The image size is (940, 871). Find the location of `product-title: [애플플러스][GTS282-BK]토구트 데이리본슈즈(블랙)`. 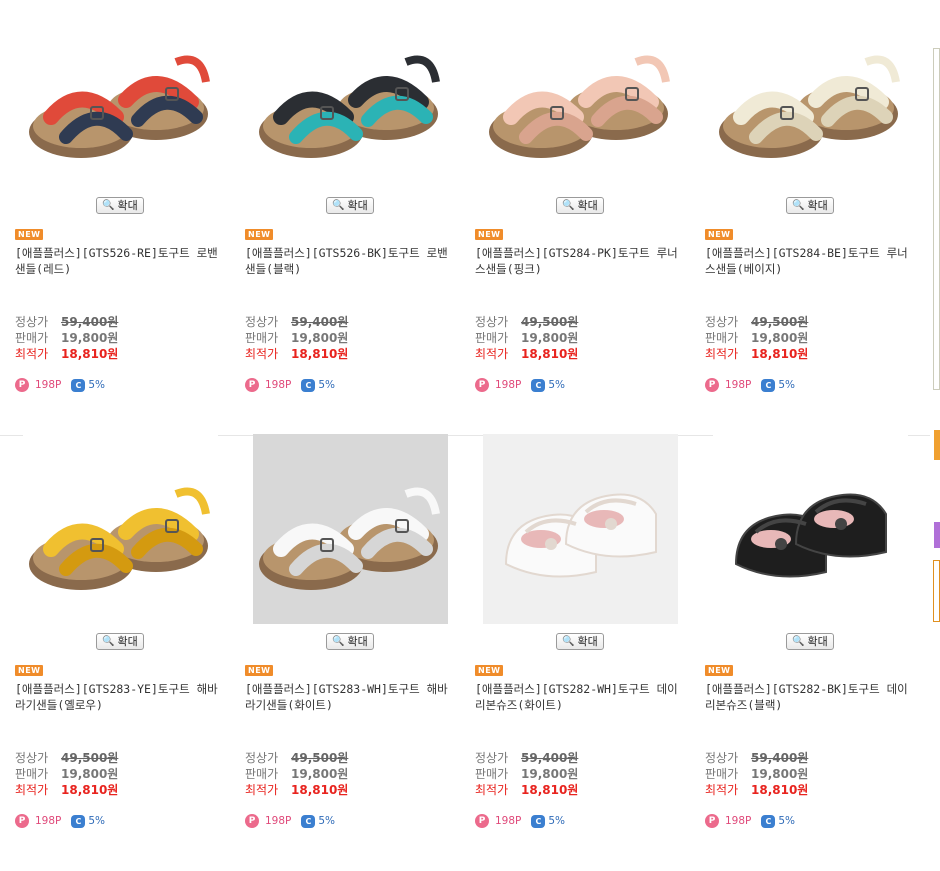

product-title: [애플플러스][GTS282-BK]토구트 데이리본슈즈(블랙) is located at coordinates (810, 697).